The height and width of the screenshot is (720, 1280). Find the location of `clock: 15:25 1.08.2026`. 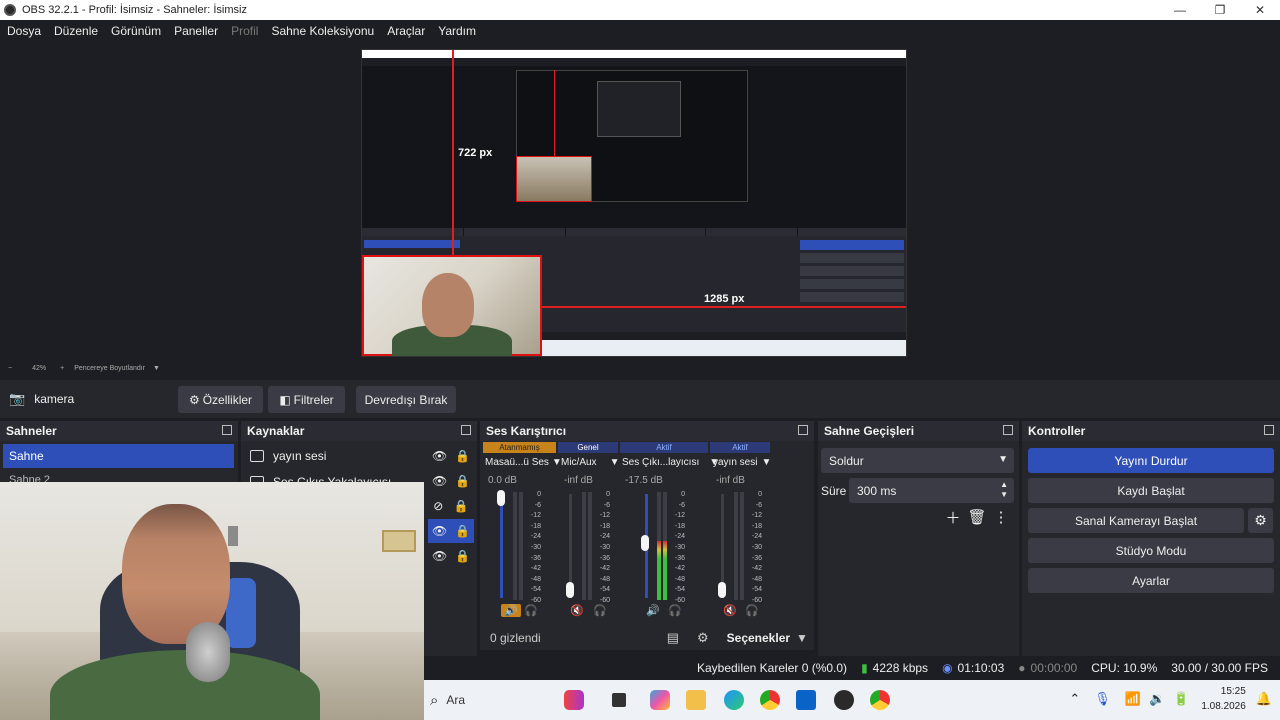

clock: 15:25 1.08.2026 is located at coordinates (1223, 699).